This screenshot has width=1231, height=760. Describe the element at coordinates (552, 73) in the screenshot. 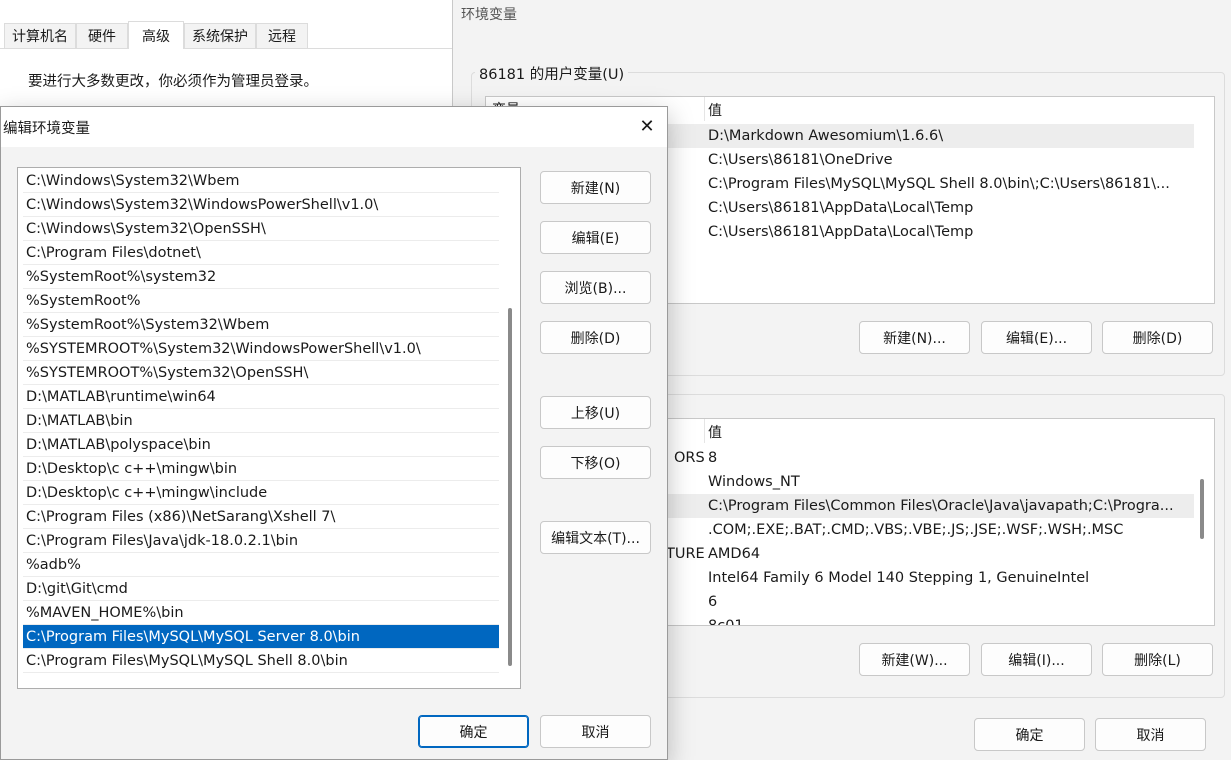

I see `user-variables-label: 86181 的用户变量(U)` at that location.